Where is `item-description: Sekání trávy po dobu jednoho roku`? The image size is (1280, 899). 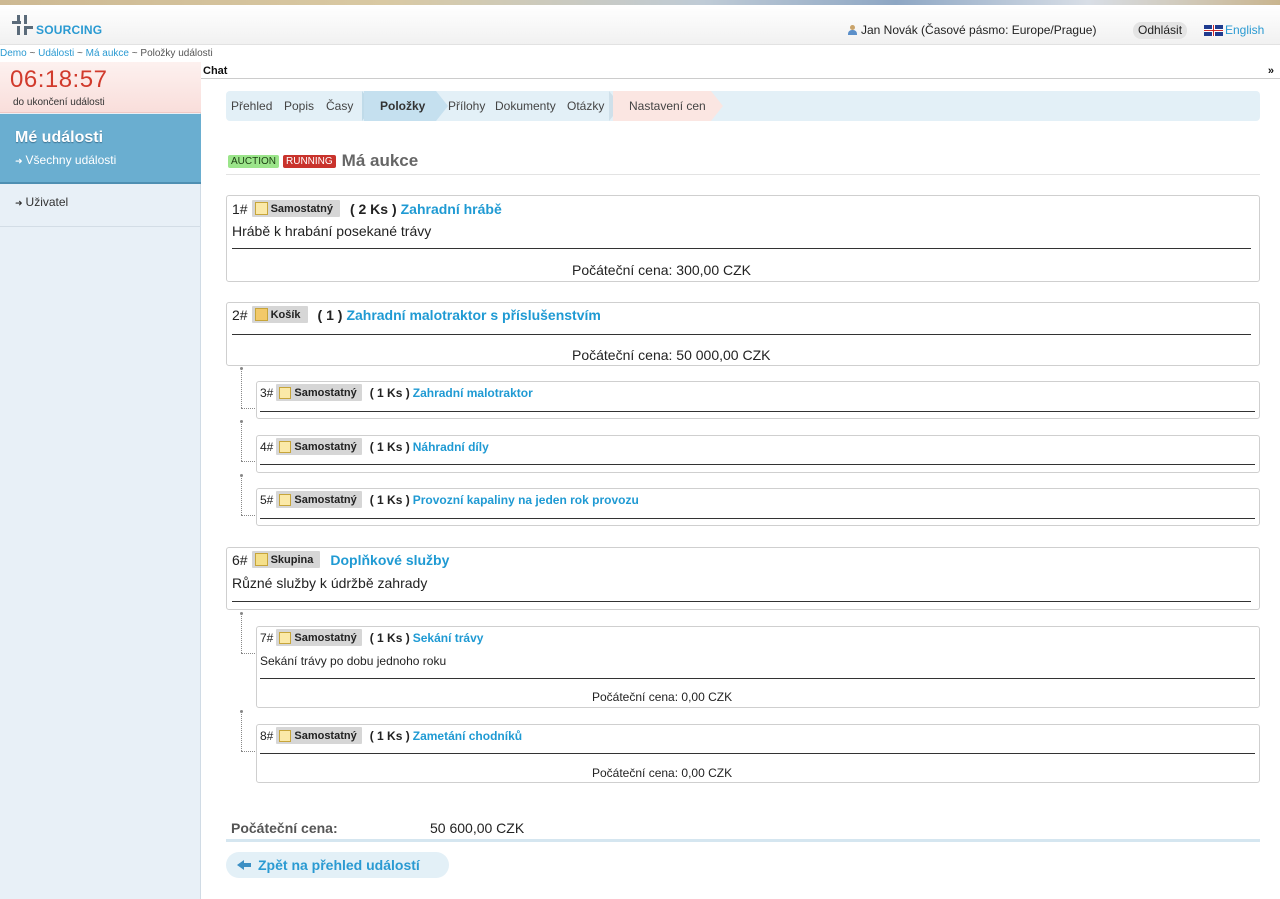
item-description: Sekání trávy po dobu jednoho roku is located at coordinates (353, 661).